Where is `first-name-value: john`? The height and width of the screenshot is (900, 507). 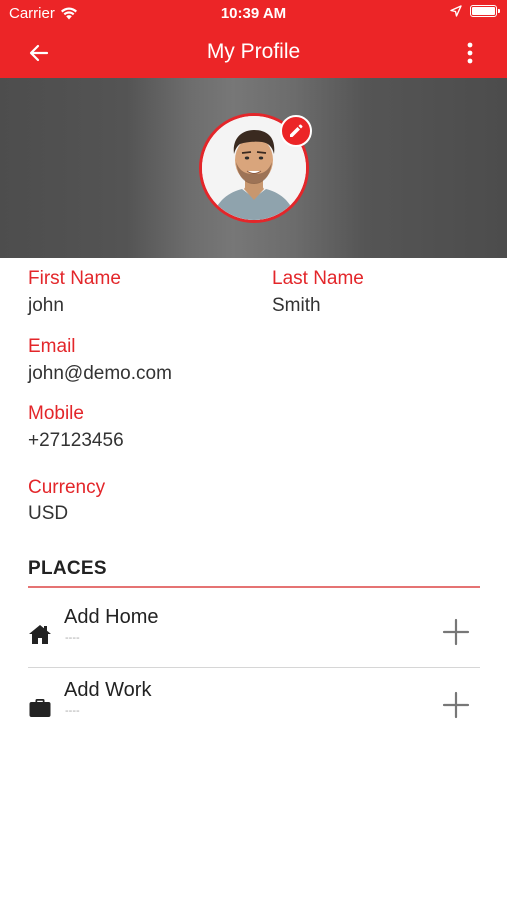
first-name-value: john is located at coordinates (46, 306).